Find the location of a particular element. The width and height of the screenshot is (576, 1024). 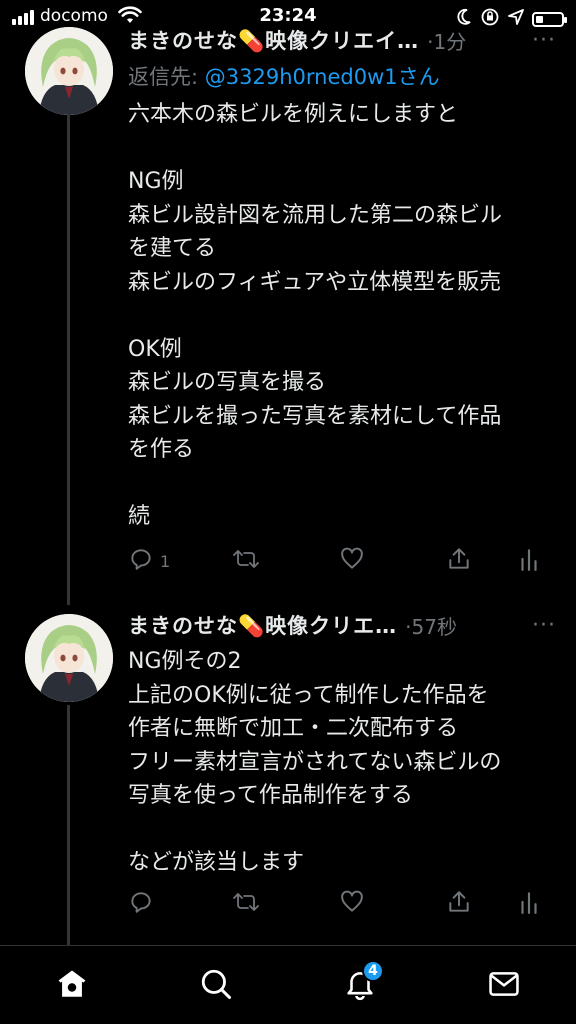

tweet-line: 作者に無断で加工・二次配布する is located at coordinates (293, 728).